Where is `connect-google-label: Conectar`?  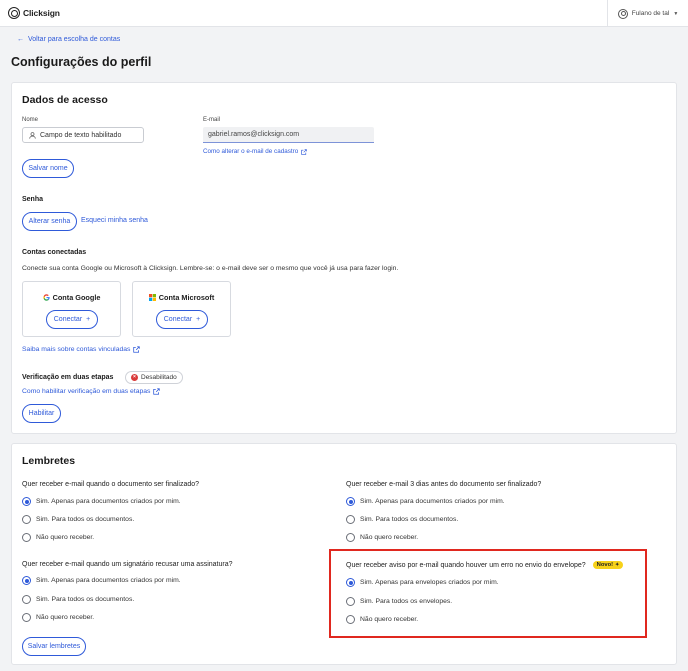
connect-google-label: Conectar is located at coordinates (68, 319).